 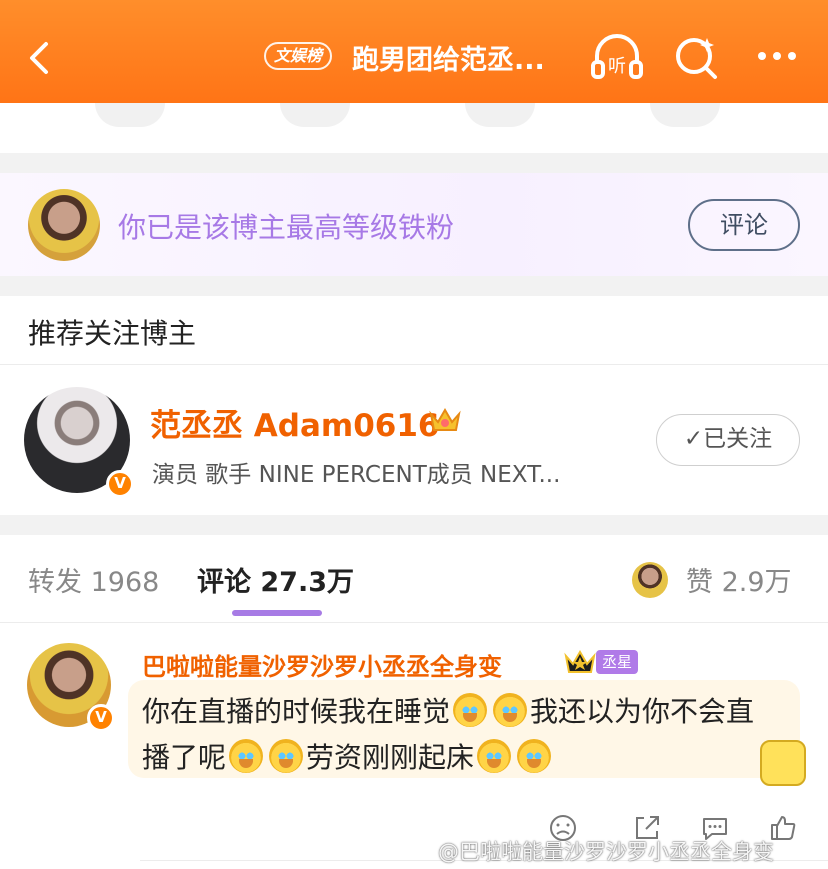 What do you see at coordinates (783, 763) in the screenshot?
I see `spongebob-sticker-icon` at bounding box center [783, 763].